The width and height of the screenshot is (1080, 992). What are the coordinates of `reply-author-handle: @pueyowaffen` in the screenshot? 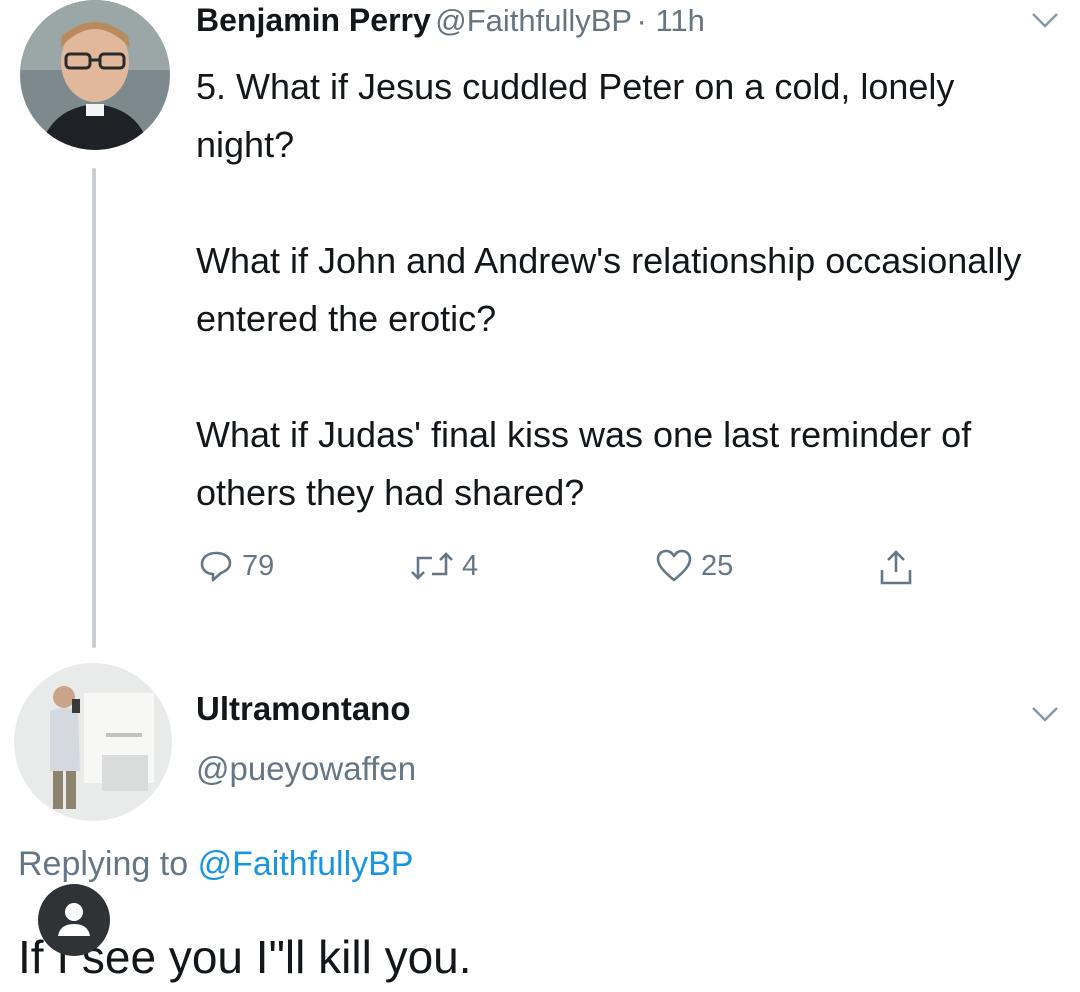 It's located at (306, 769).